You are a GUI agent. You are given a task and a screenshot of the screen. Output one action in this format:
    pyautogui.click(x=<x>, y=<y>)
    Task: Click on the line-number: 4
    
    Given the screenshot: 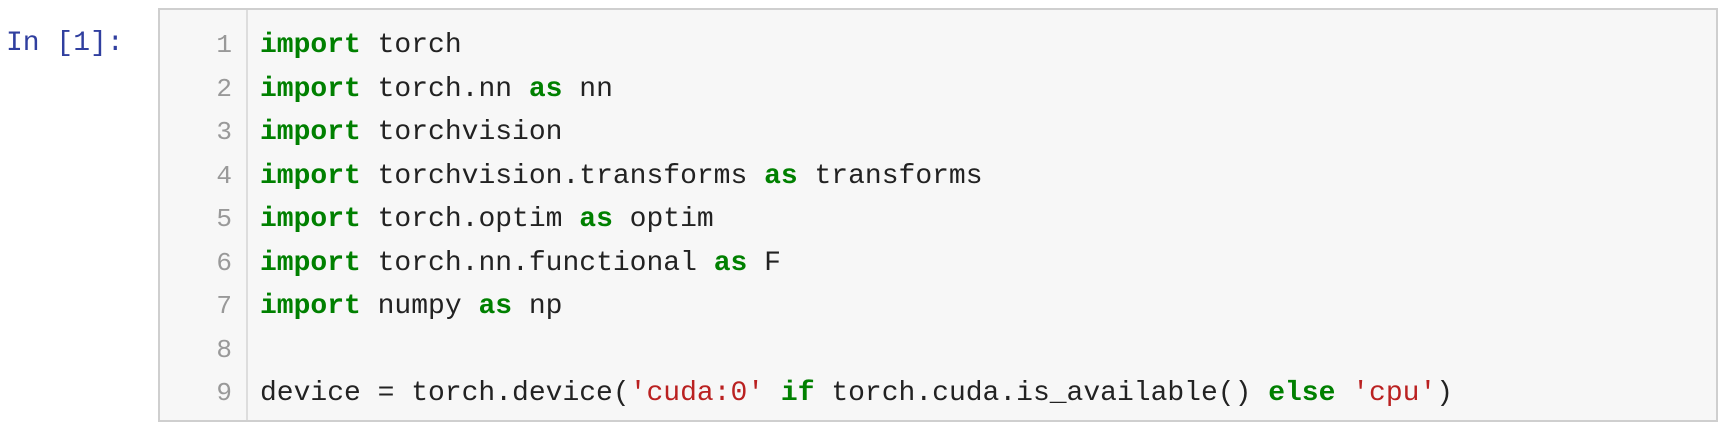 What is the action you would take?
    pyautogui.click(x=224, y=175)
    